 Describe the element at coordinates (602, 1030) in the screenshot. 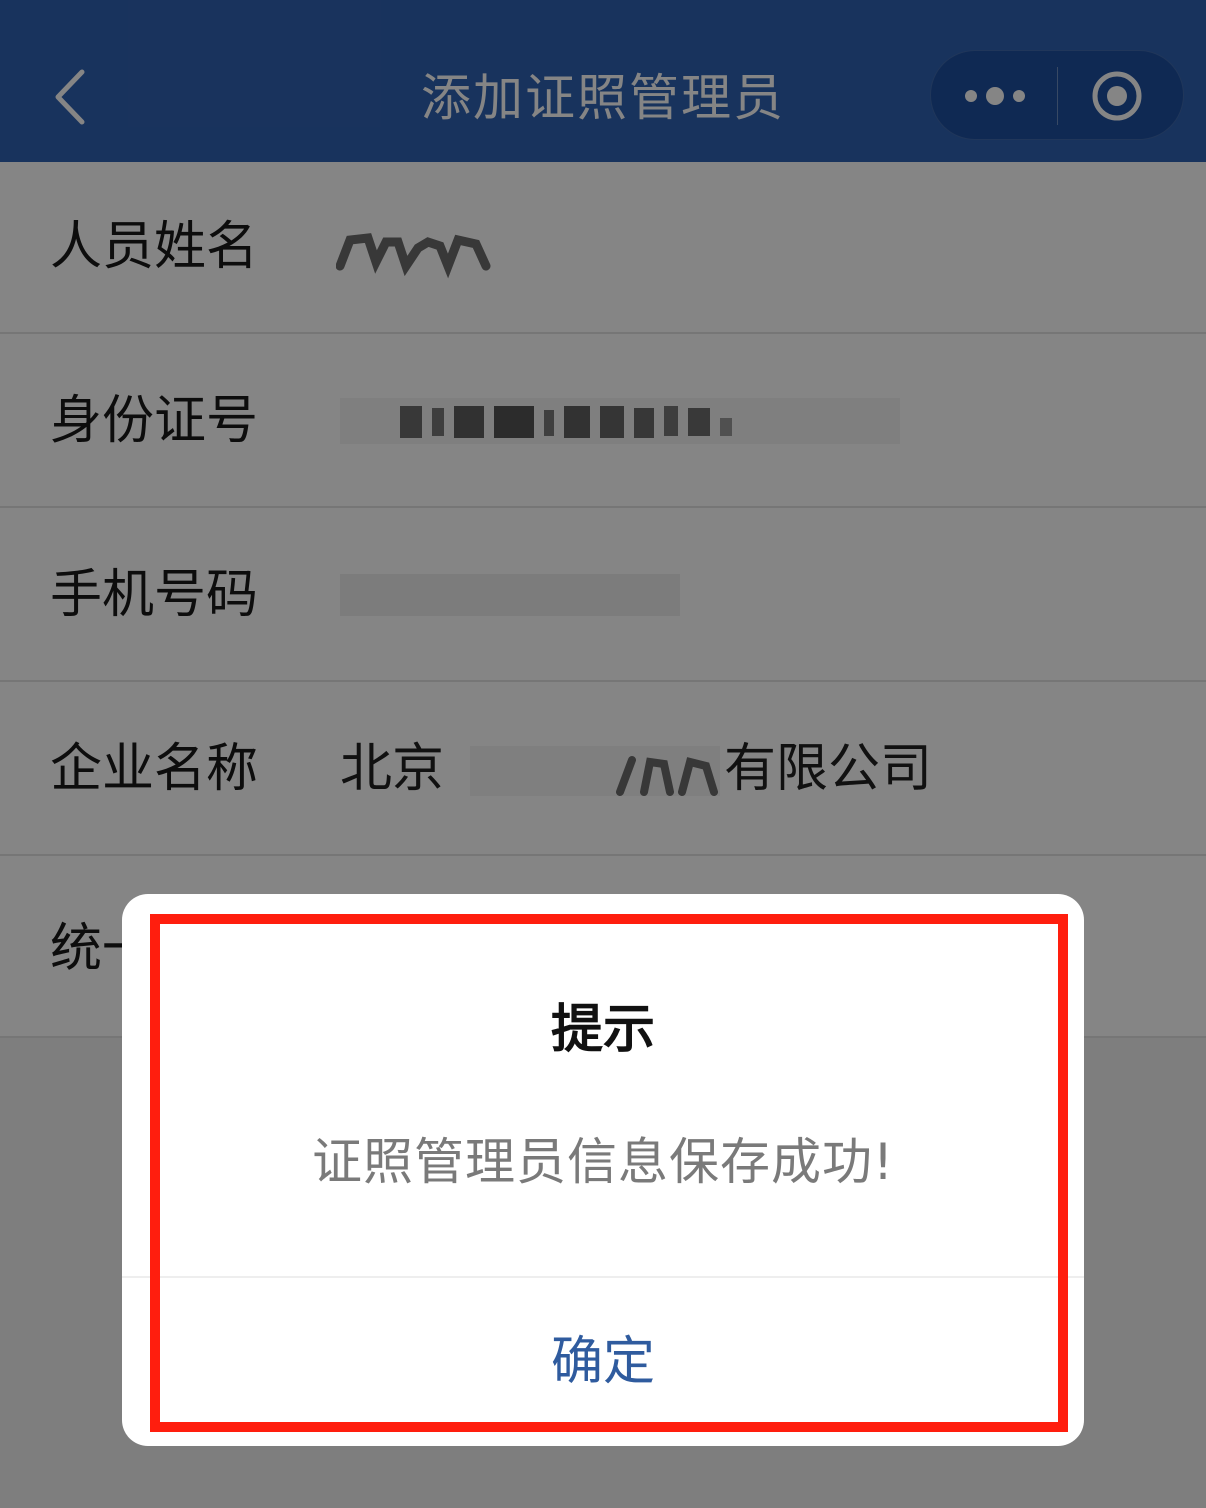

I see `dialog-title: 提示` at that location.